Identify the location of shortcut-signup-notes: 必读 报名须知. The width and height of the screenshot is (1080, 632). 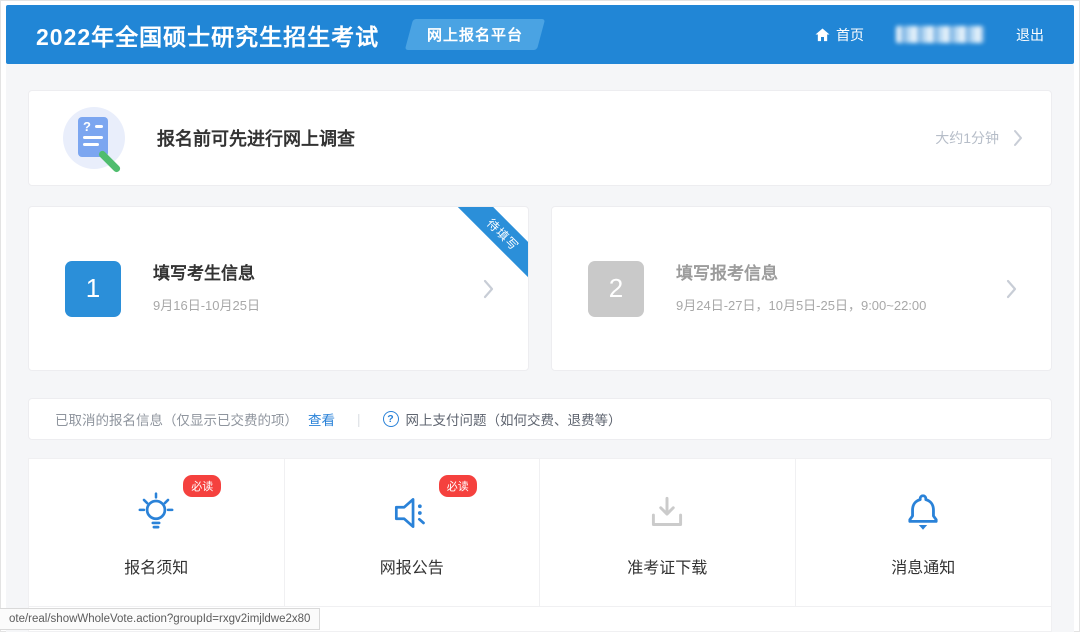
(157, 532).